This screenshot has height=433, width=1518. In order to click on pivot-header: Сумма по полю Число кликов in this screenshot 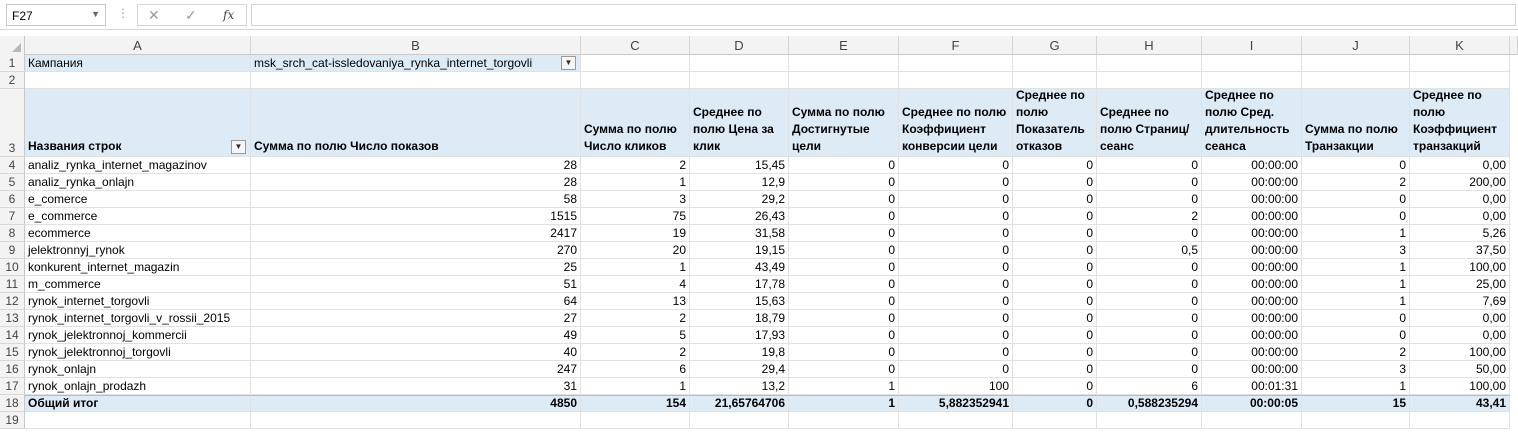, I will do `click(635, 123)`.